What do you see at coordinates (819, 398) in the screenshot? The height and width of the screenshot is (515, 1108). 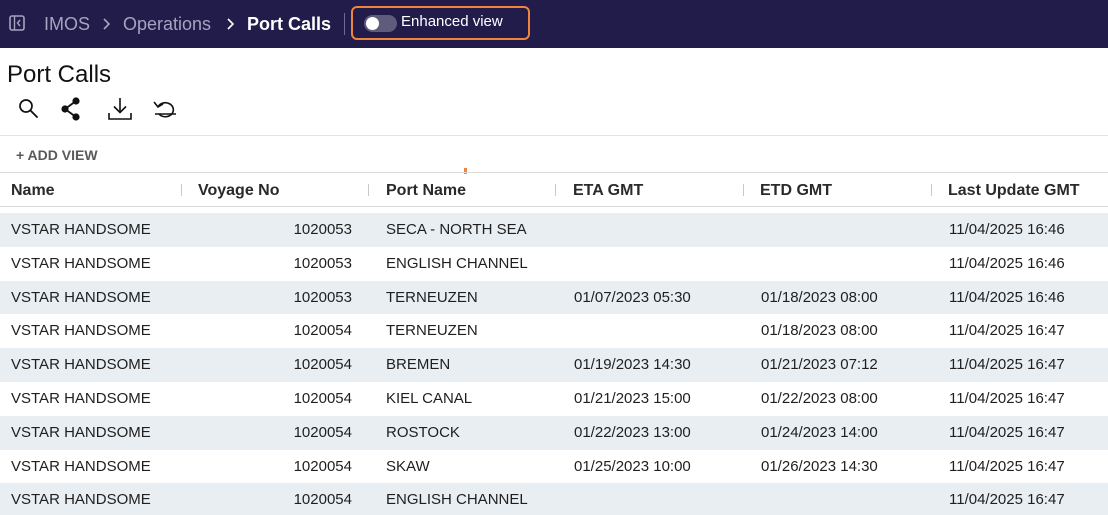 I see `cell-etd-gmt: 01/22/2023 08:00` at bounding box center [819, 398].